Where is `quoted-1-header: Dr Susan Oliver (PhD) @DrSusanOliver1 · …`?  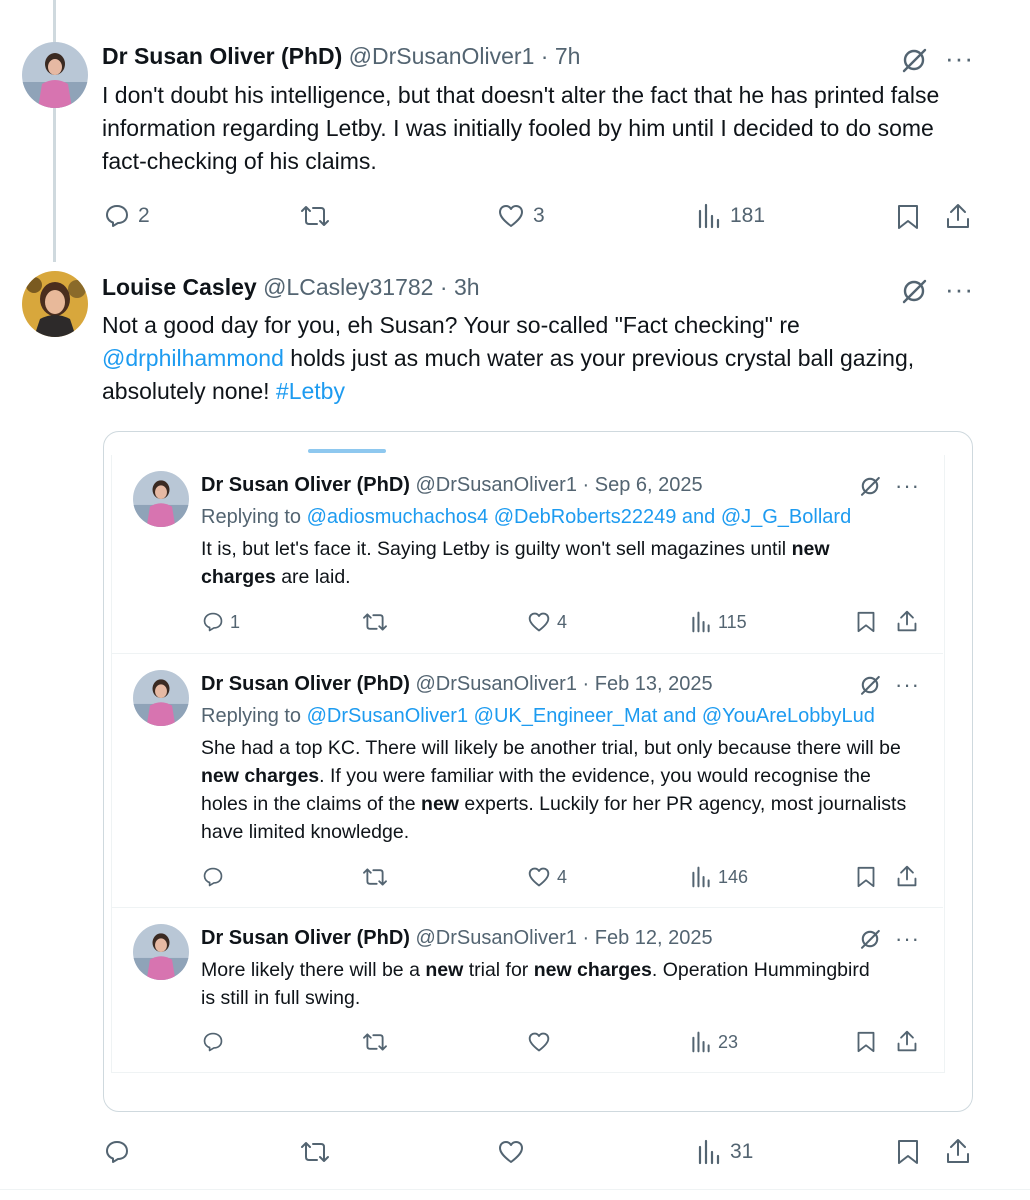
quoted-1-header: Dr Susan Oliver (PhD) @DrSusanOliver1 · … is located at coordinates (452, 485).